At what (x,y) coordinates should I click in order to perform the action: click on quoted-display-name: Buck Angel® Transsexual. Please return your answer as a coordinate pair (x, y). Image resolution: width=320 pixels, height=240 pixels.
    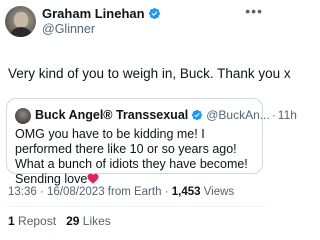
    Looking at the image, I should click on (112, 115).